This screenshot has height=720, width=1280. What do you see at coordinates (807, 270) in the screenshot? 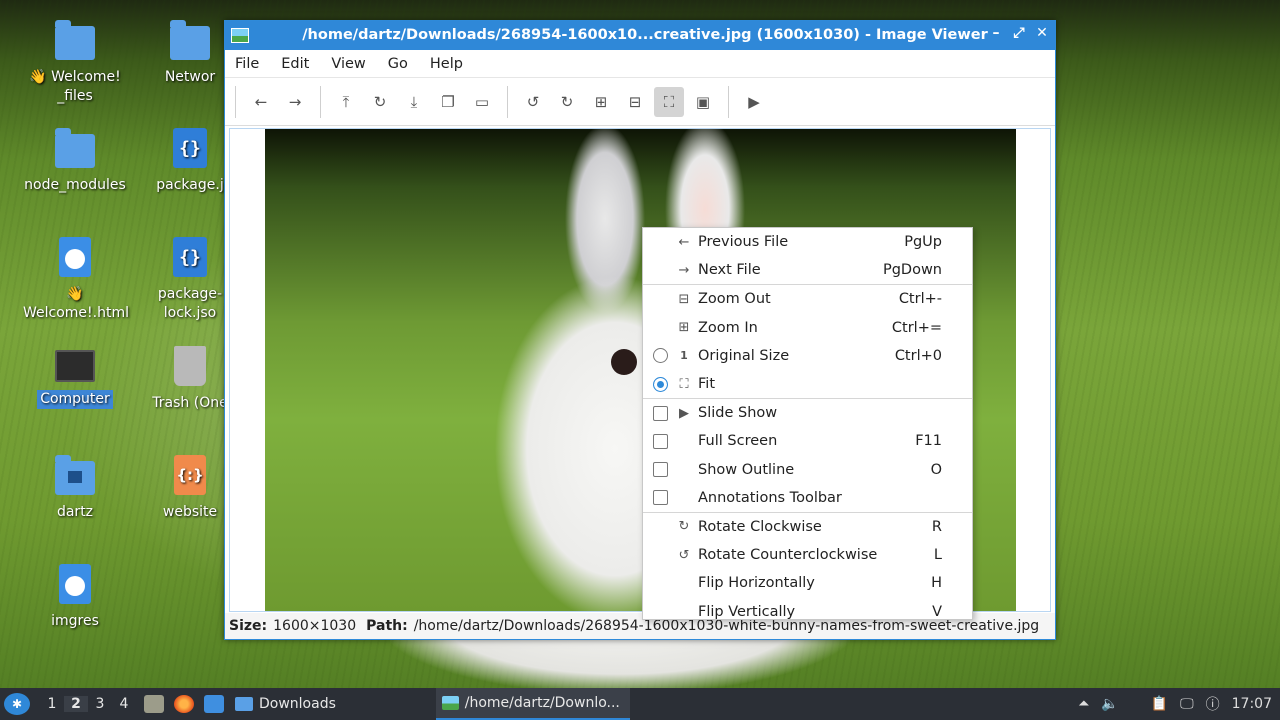
I see `menu-item-next-file: → Next File PgDown` at bounding box center [807, 270].